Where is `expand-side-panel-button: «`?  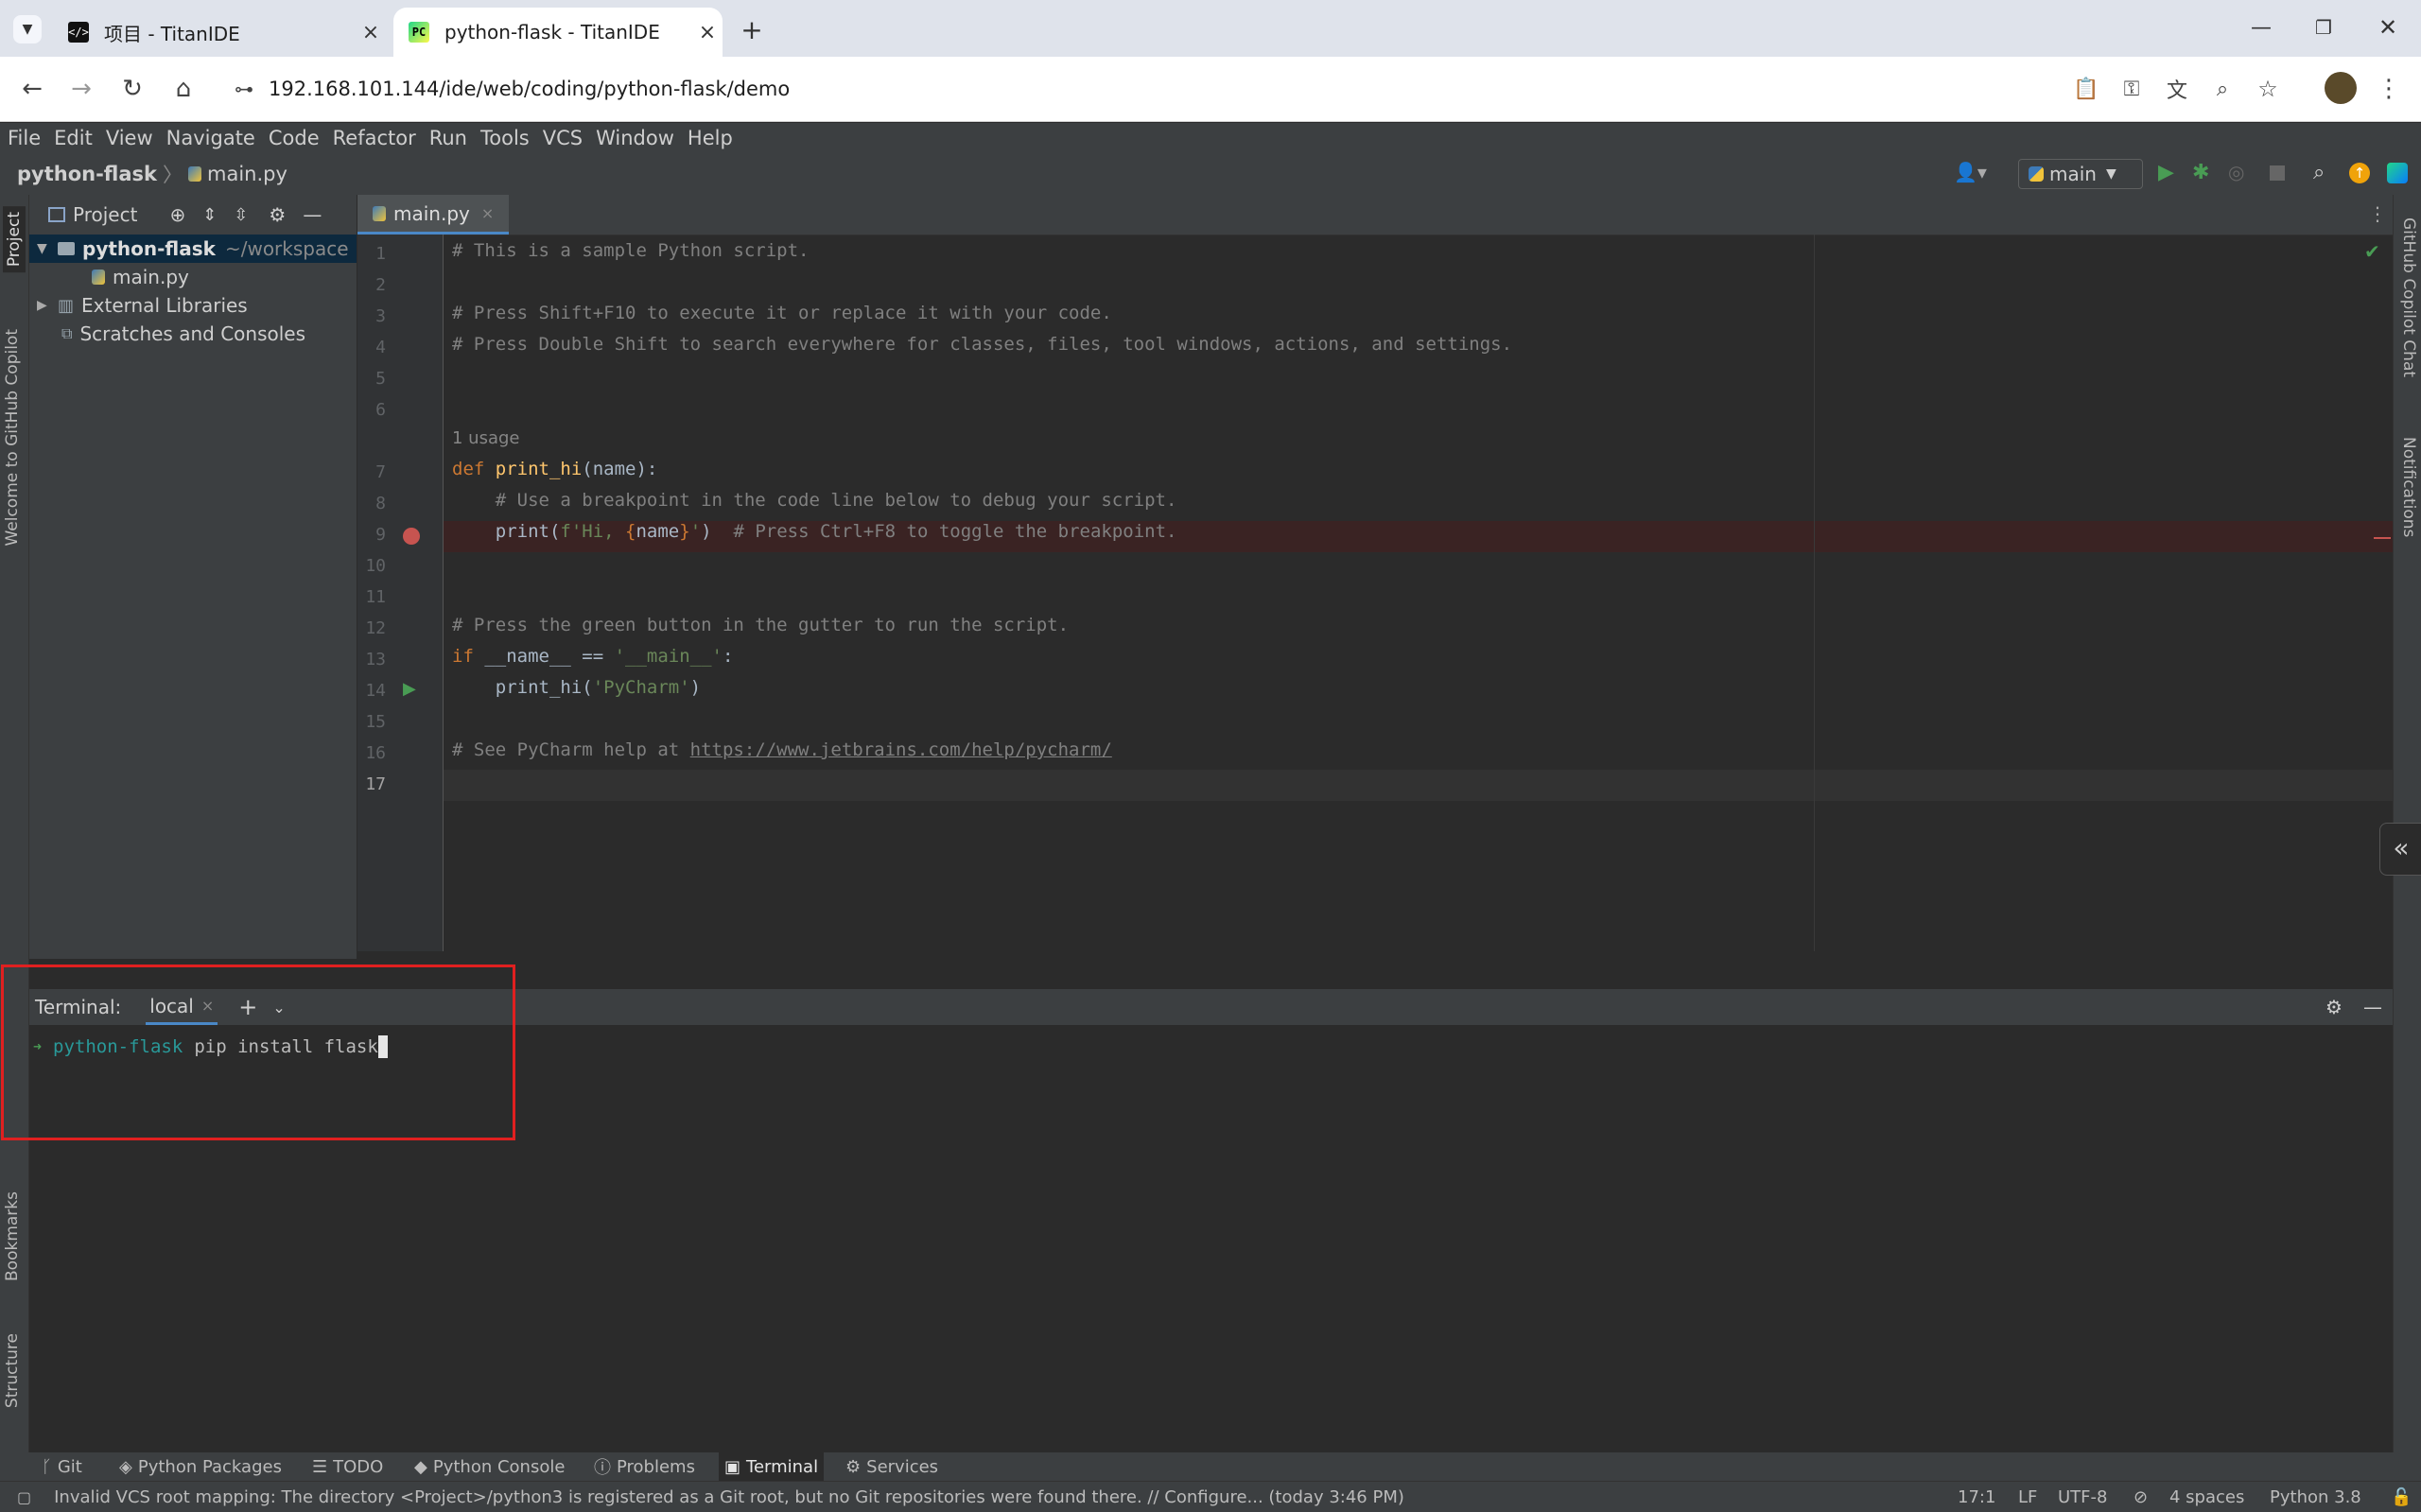 expand-side-panel-button: « is located at coordinates (2400, 850).